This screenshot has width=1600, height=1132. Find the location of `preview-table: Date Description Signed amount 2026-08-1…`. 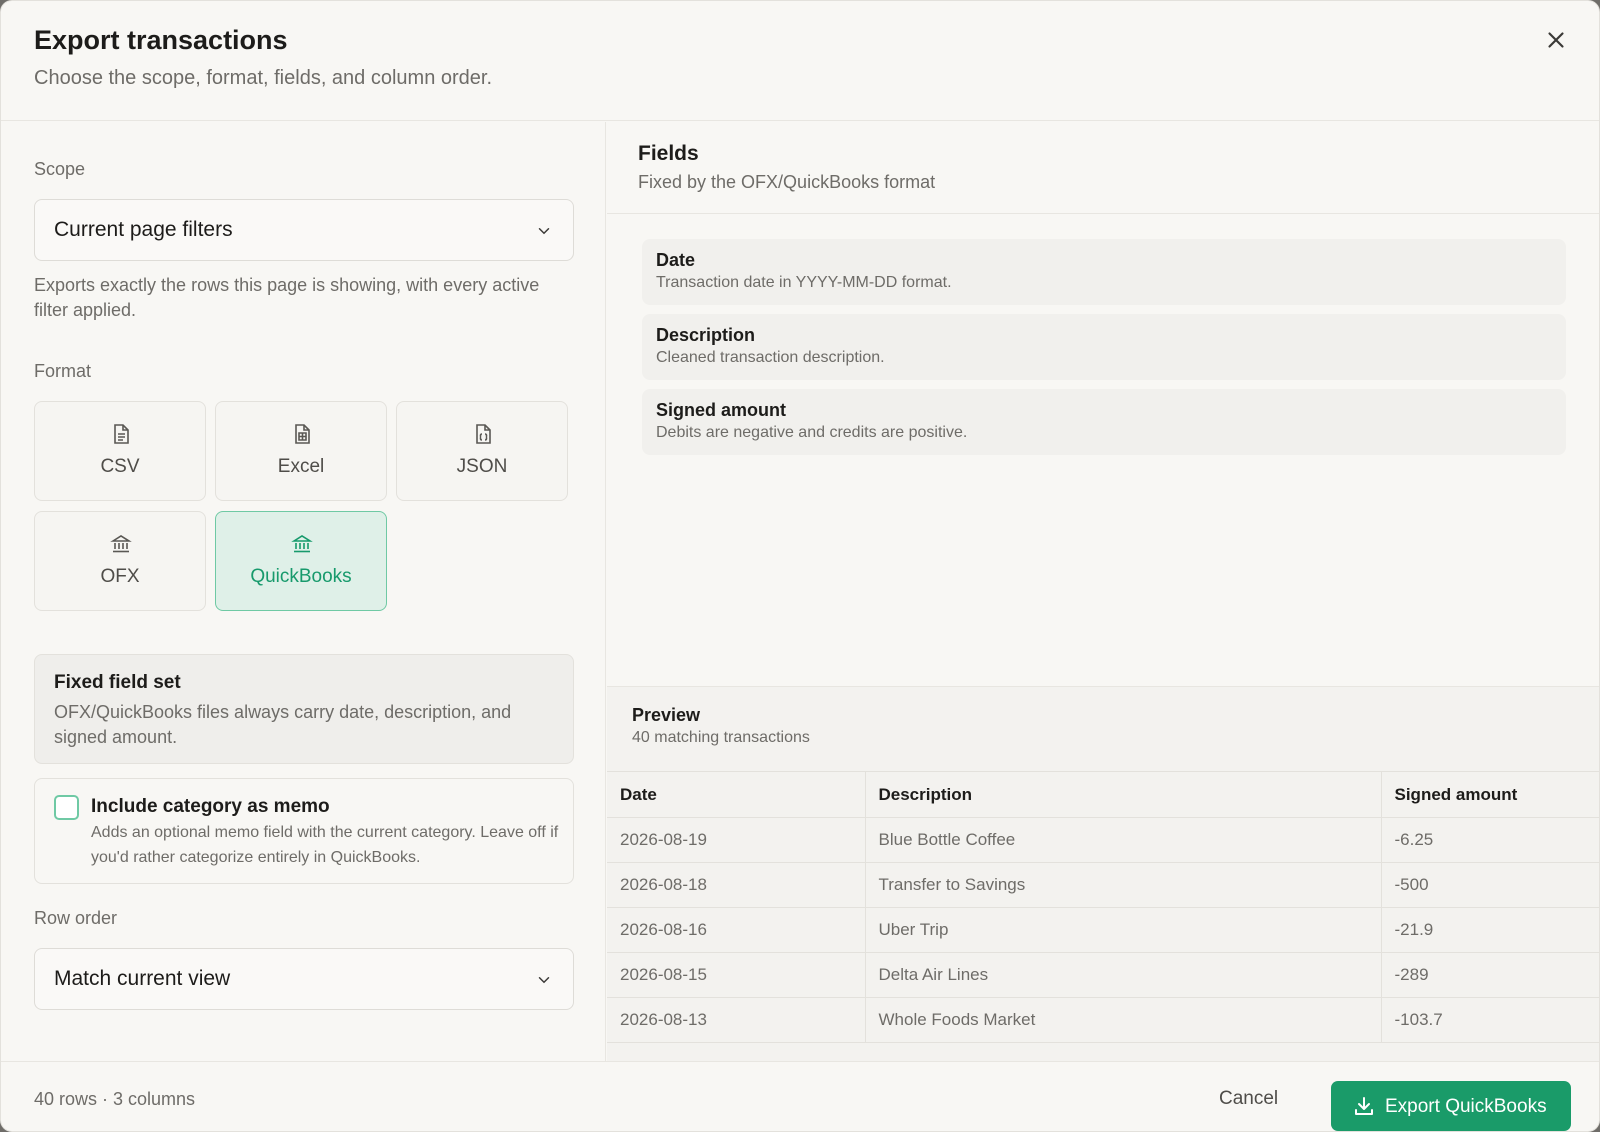

preview-table: Date Description Signed amount 2026-08-1… is located at coordinates (1103, 907).